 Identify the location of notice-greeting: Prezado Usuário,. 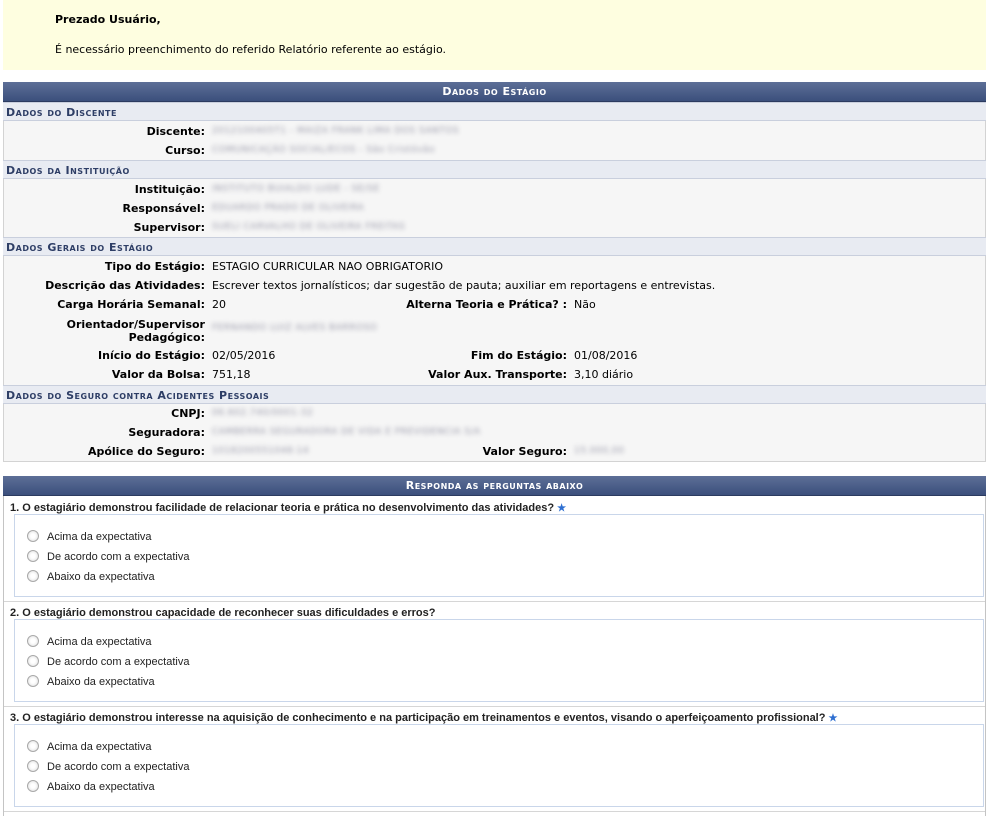
(108, 19).